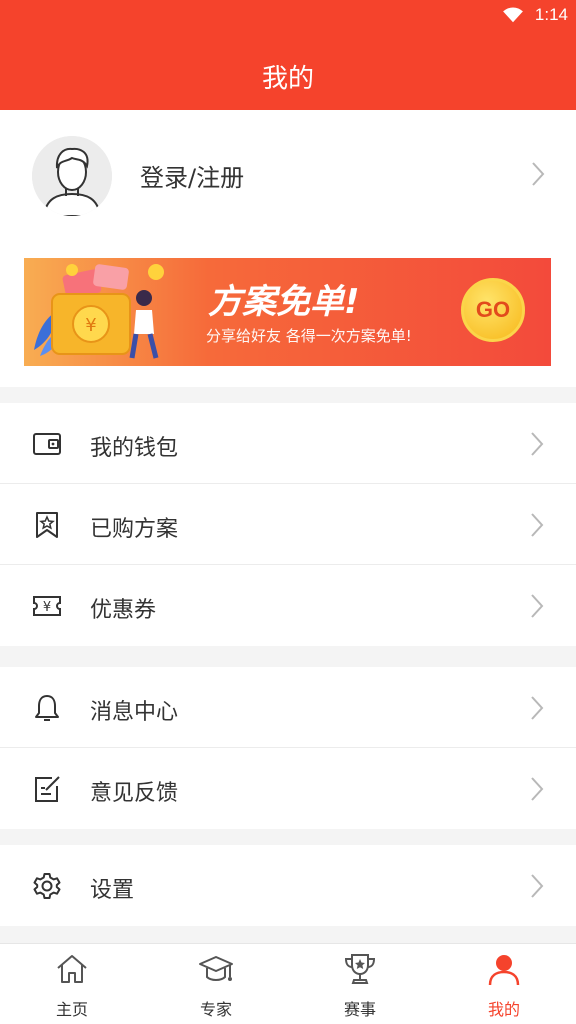 The width and height of the screenshot is (576, 1024). What do you see at coordinates (503, 1009) in the screenshot?
I see `tab-label: 我的` at bounding box center [503, 1009].